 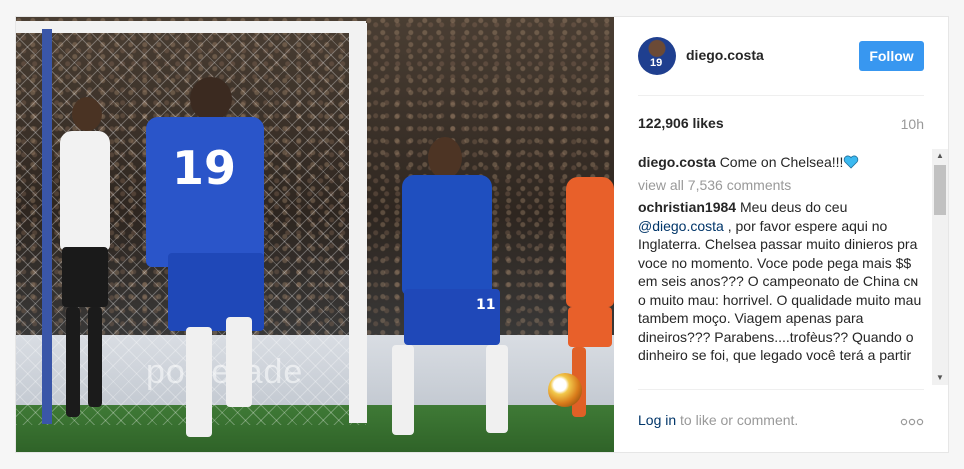 What do you see at coordinates (47, 226) in the screenshot?
I see `goal-post-padding` at bounding box center [47, 226].